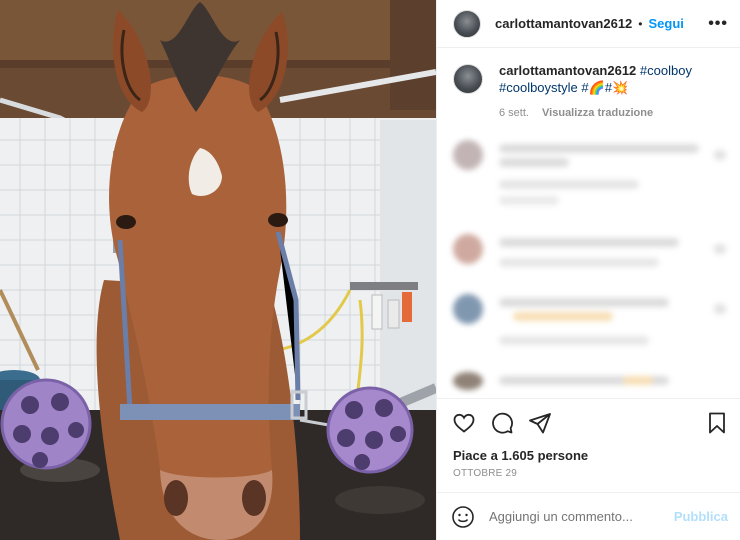  What do you see at coordinates (581, 516) in the screenshot?
I see `comment-input` at bounding box center [581, 516].